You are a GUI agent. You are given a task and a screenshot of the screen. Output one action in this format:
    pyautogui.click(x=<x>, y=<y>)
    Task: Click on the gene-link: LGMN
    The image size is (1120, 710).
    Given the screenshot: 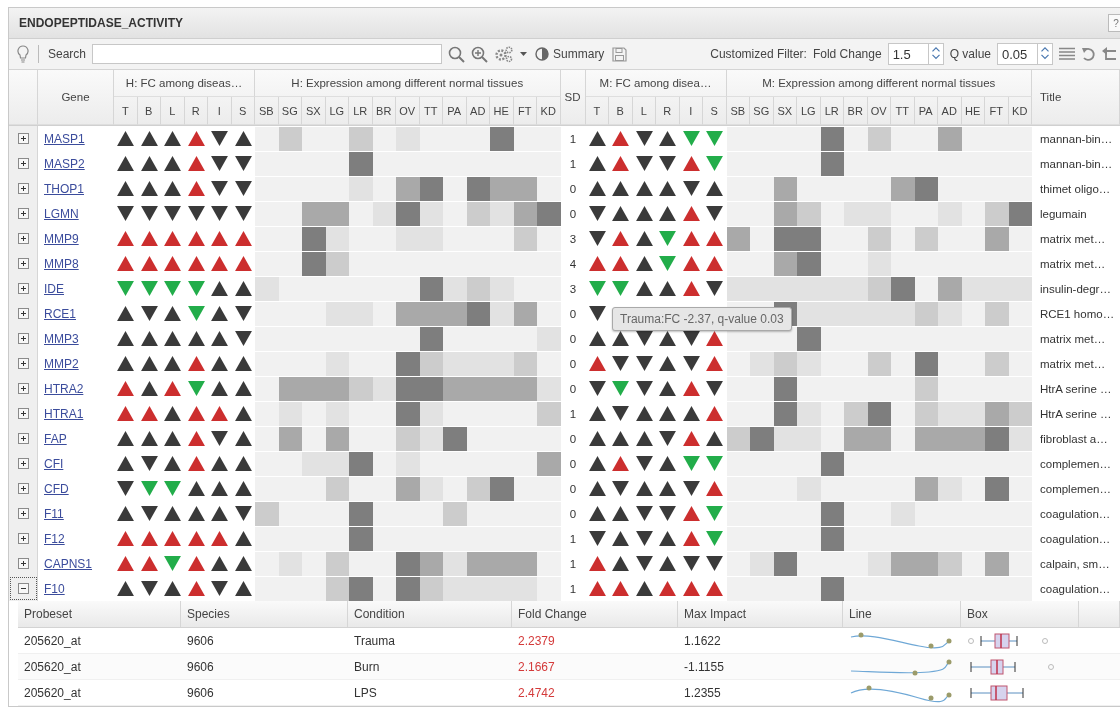 What is the action you would take?
    pyautogui.click(x=61, y=213)
    